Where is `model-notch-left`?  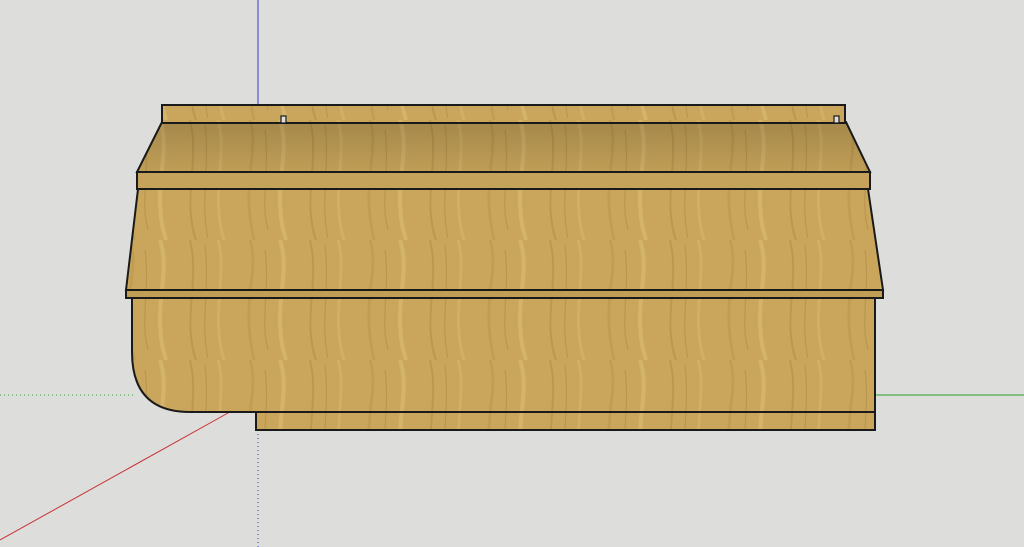 model-notch-left is located at coordinates (283, 119).